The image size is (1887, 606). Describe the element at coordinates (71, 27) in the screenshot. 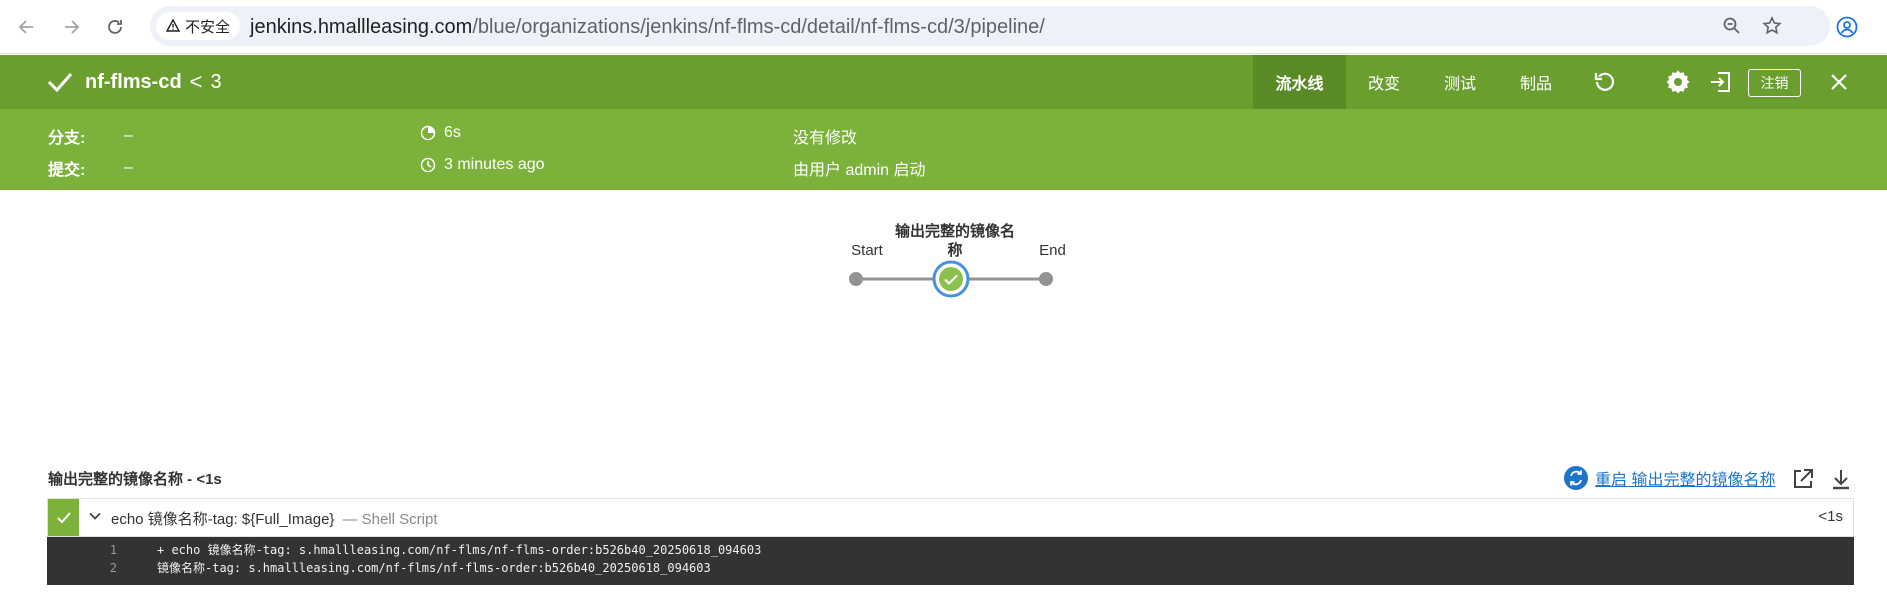

I see `forward-icon` at that location.